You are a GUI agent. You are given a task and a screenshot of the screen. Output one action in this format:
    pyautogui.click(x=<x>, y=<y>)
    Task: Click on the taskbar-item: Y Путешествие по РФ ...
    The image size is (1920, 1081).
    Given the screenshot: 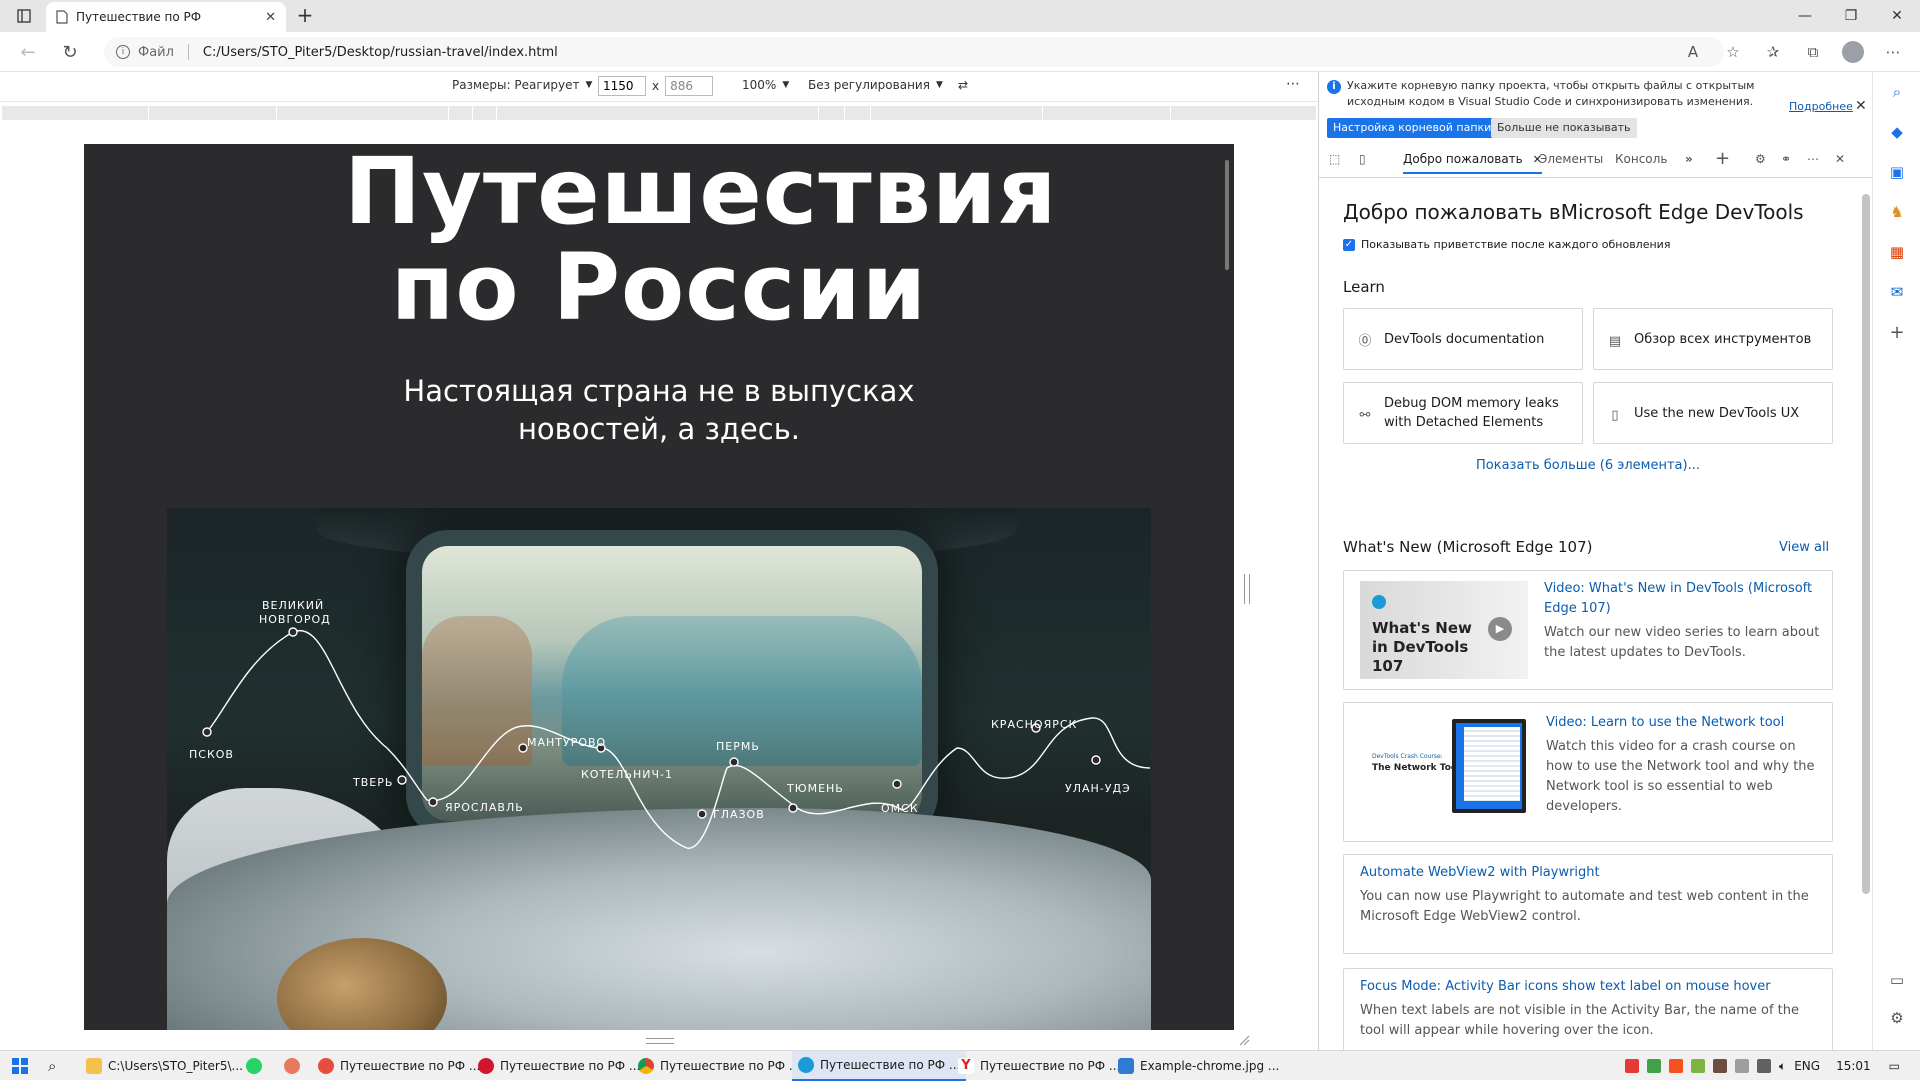 What is the action you would take?
    pyautogui.click(x=1039, y=1066)
    